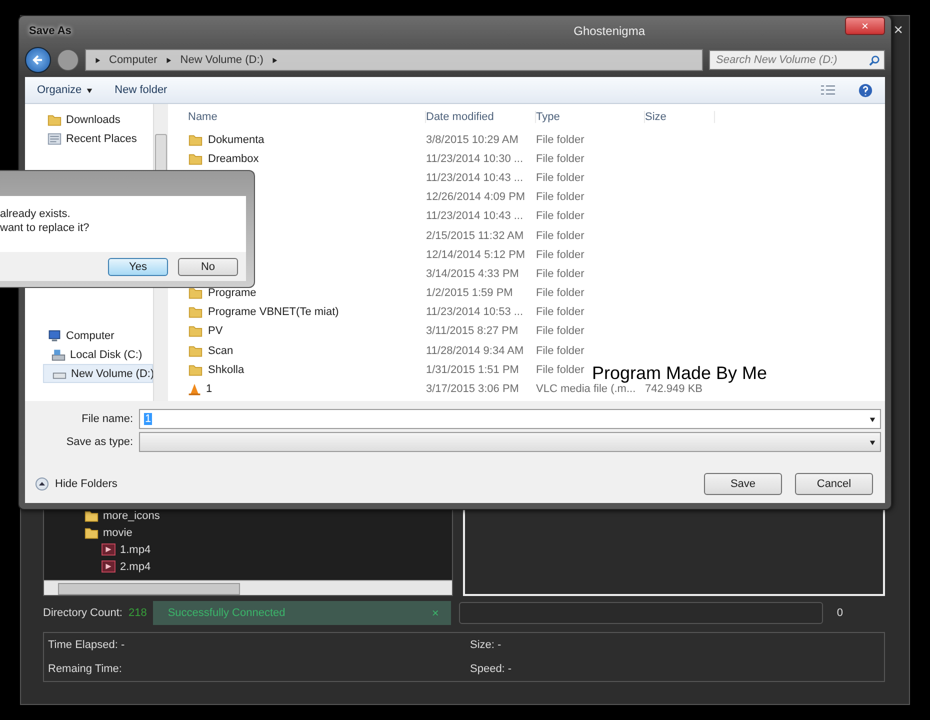 This screenshot has height=720, width=930. What do you see at coordinates (834, 484) in the screenshot?
I see `dialog-button: Cancel` at bounding box center [834, 484].